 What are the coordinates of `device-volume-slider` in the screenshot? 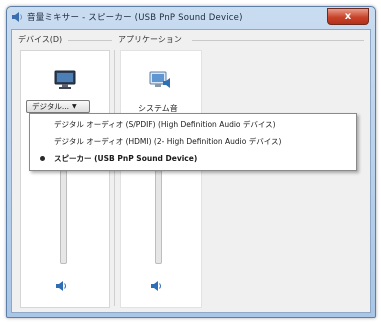 It's located at (63, 217).